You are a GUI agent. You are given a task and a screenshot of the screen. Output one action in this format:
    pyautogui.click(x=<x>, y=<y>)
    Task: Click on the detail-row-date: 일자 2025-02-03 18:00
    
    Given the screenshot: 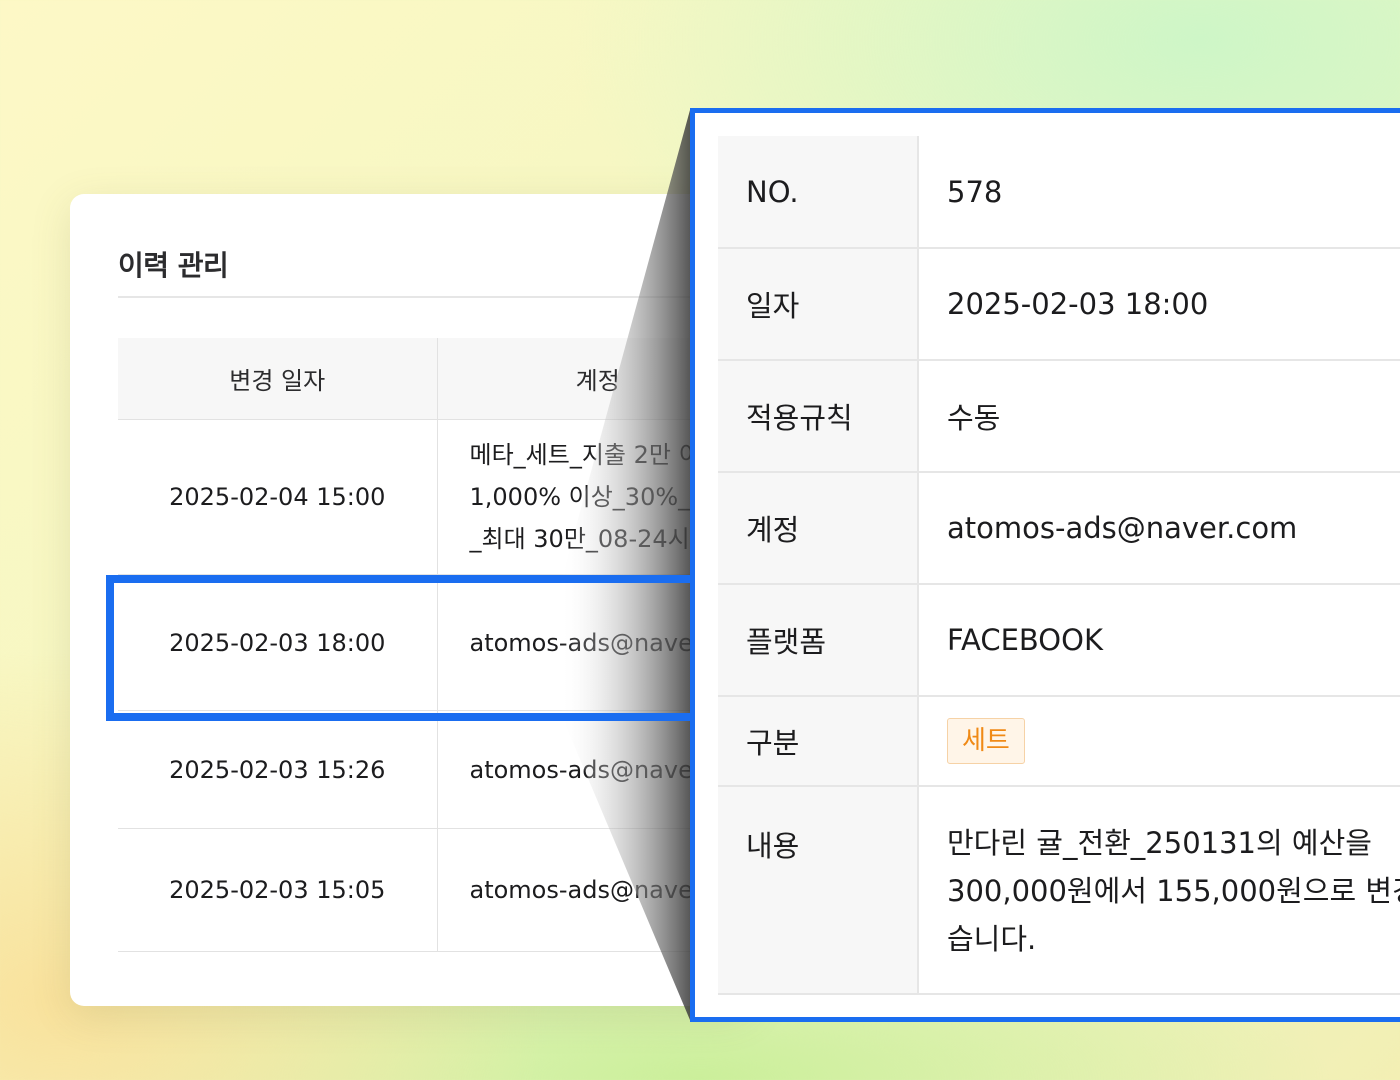 What is the action you would take?
    pyautogui.click(x=1059, y=304)
    